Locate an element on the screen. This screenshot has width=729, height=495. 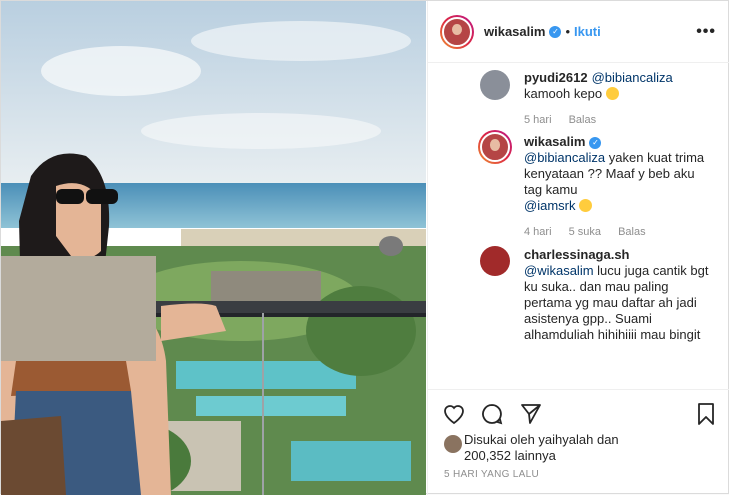
comment-likes: 5 suka is located at coordinates (585, 232).